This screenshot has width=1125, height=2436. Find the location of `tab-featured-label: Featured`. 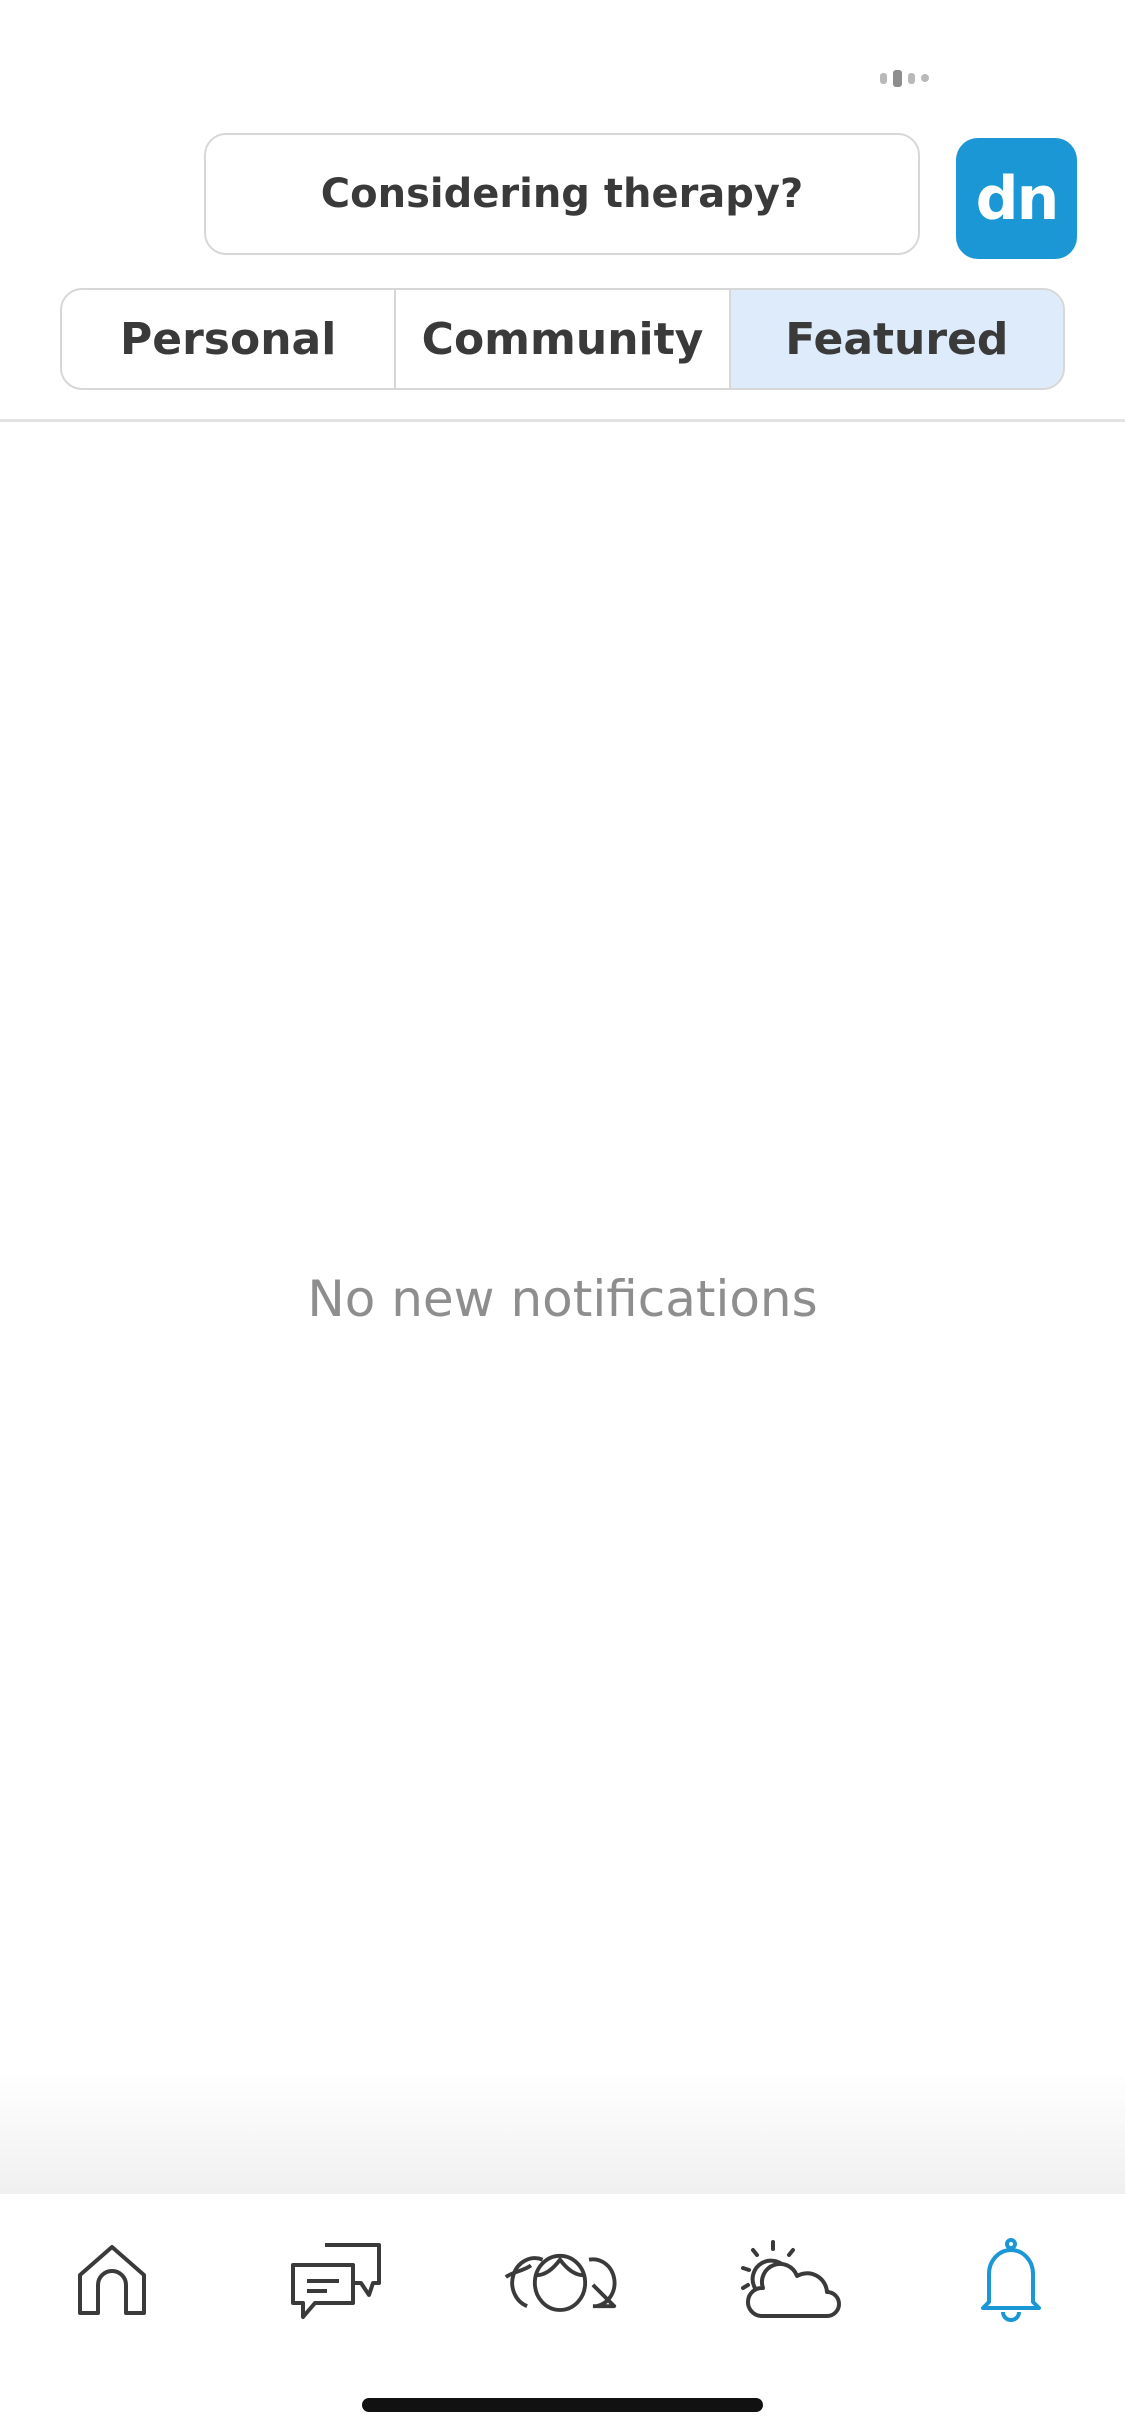

tab-featured-label: Featured is located at coordinates (897, 339).